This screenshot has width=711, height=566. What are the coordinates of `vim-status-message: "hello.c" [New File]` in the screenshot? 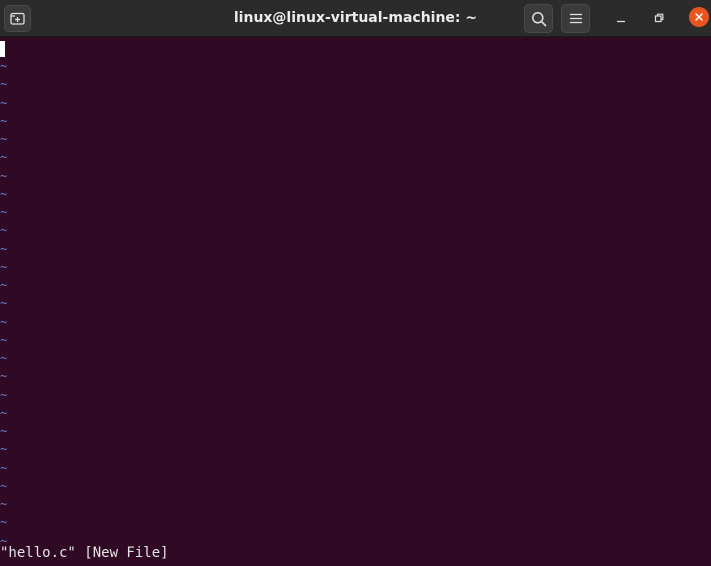 It's located at (84, 553).